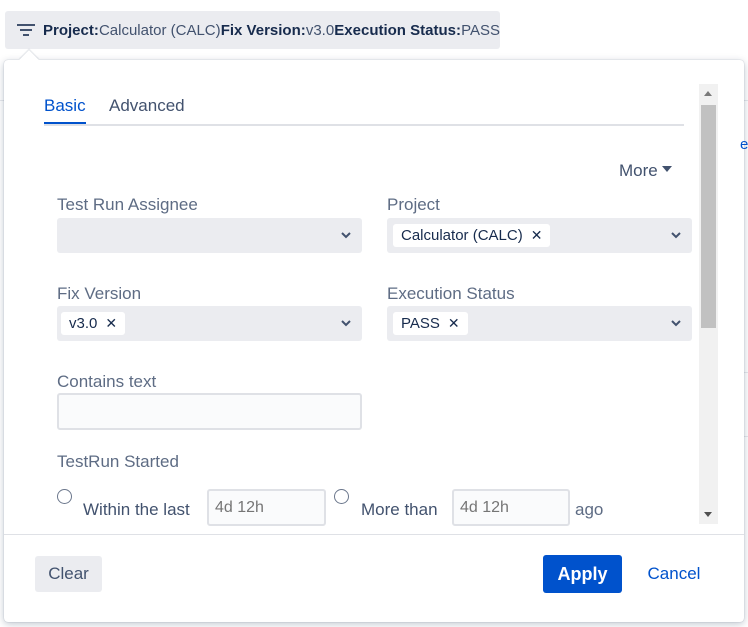 Image resolution: width=748 pixels, height=627 pixels. I want to click on background-link-fragment: e, so click(744, 144).